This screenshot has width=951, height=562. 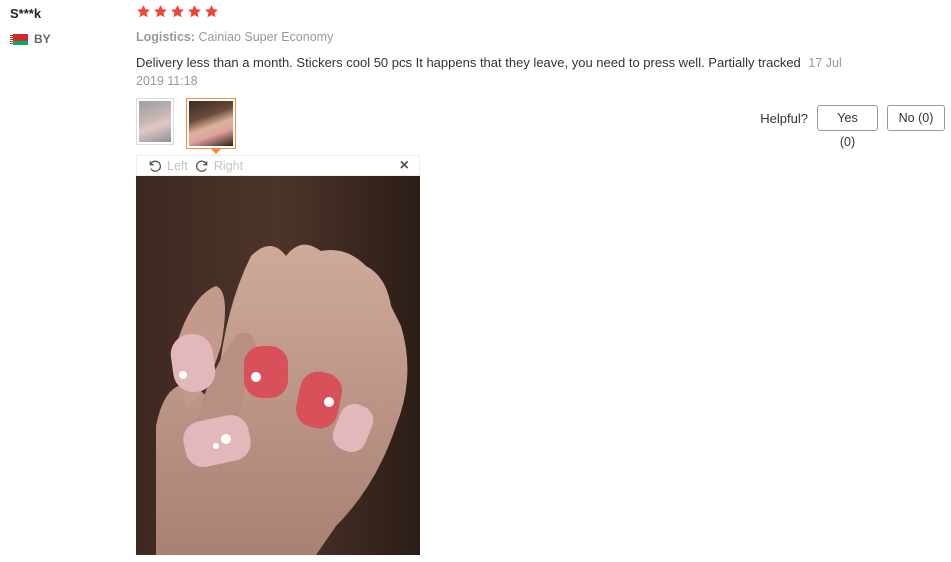 I want to click on close-icon: ×, so click(x=404, y=166).